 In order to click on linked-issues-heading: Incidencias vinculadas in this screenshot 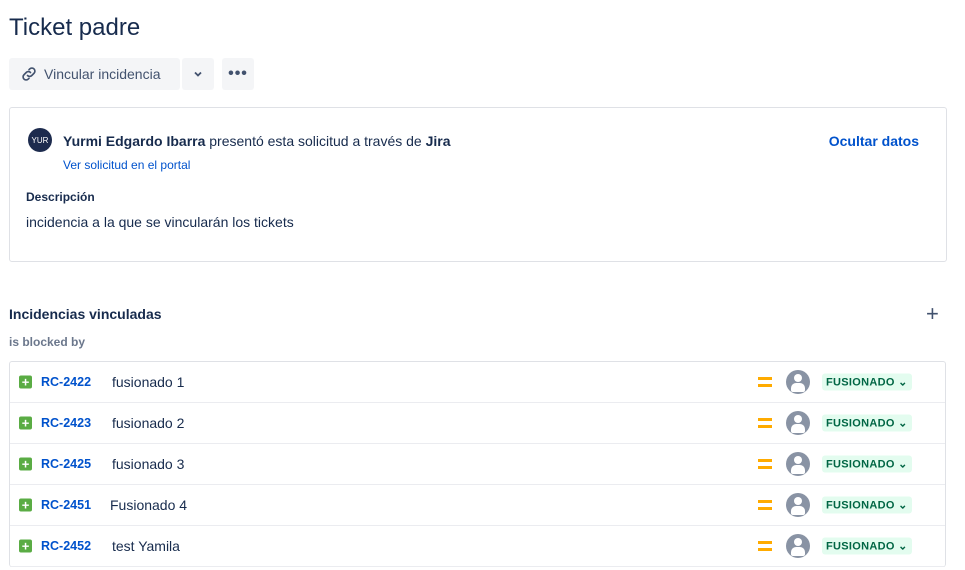, I will do `click(85, 314)`.